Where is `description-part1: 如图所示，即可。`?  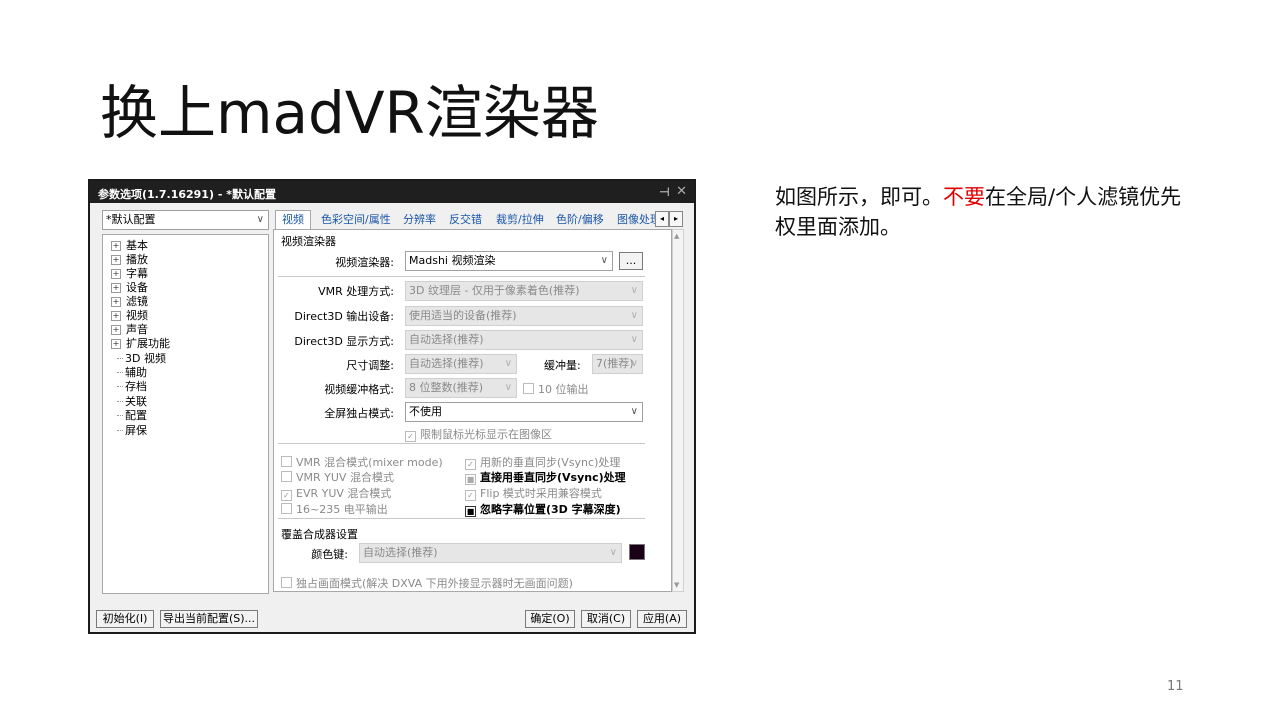
description-part1: 如图所示，即可。 is located at coordinates (859, 197).